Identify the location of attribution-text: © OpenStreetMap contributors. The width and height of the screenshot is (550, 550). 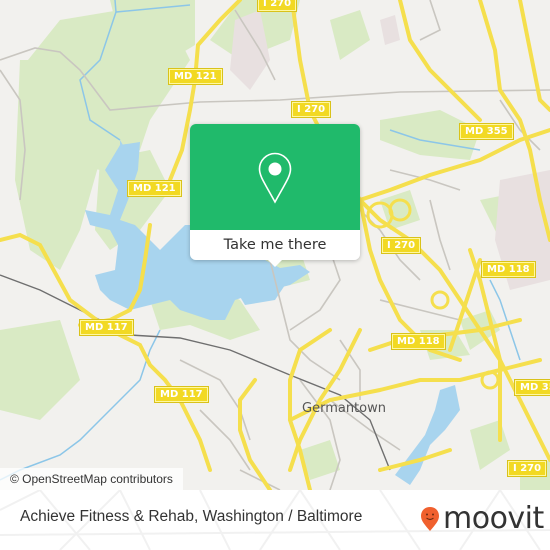
(91, 479).